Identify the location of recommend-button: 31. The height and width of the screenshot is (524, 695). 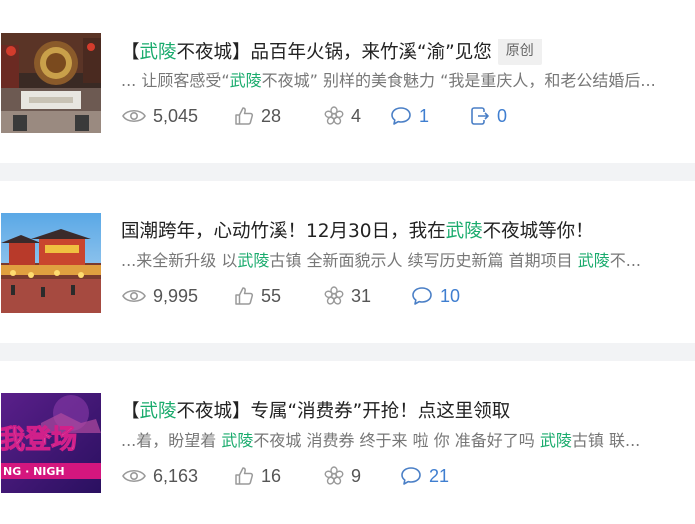
(367, 296).